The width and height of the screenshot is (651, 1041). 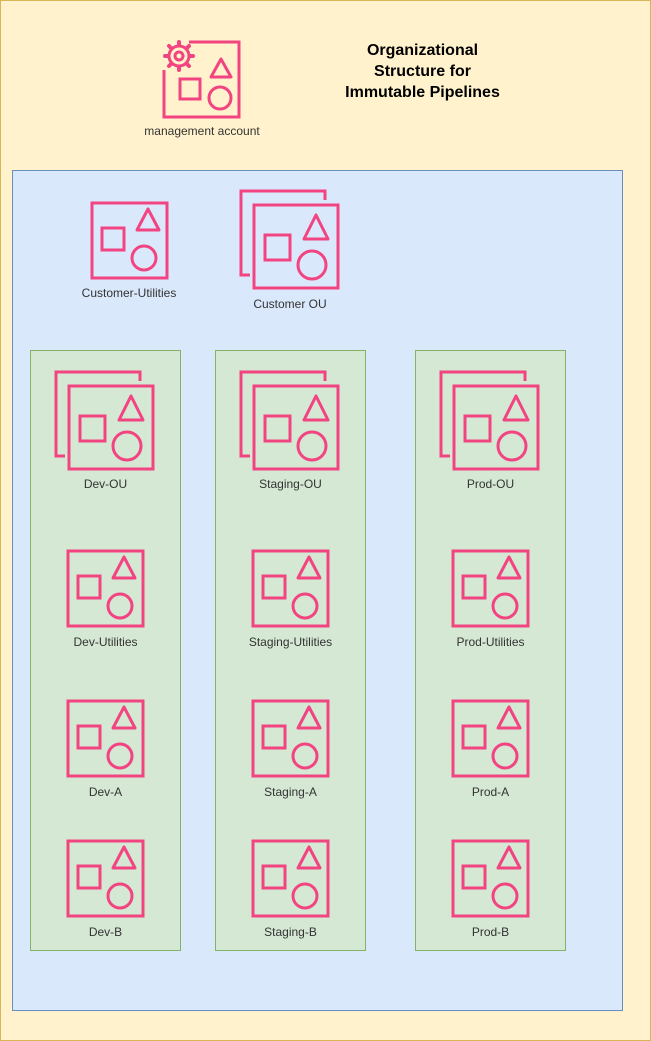 I want to click on customer-ou-label: Customer OU, so click(x=290, y=304).